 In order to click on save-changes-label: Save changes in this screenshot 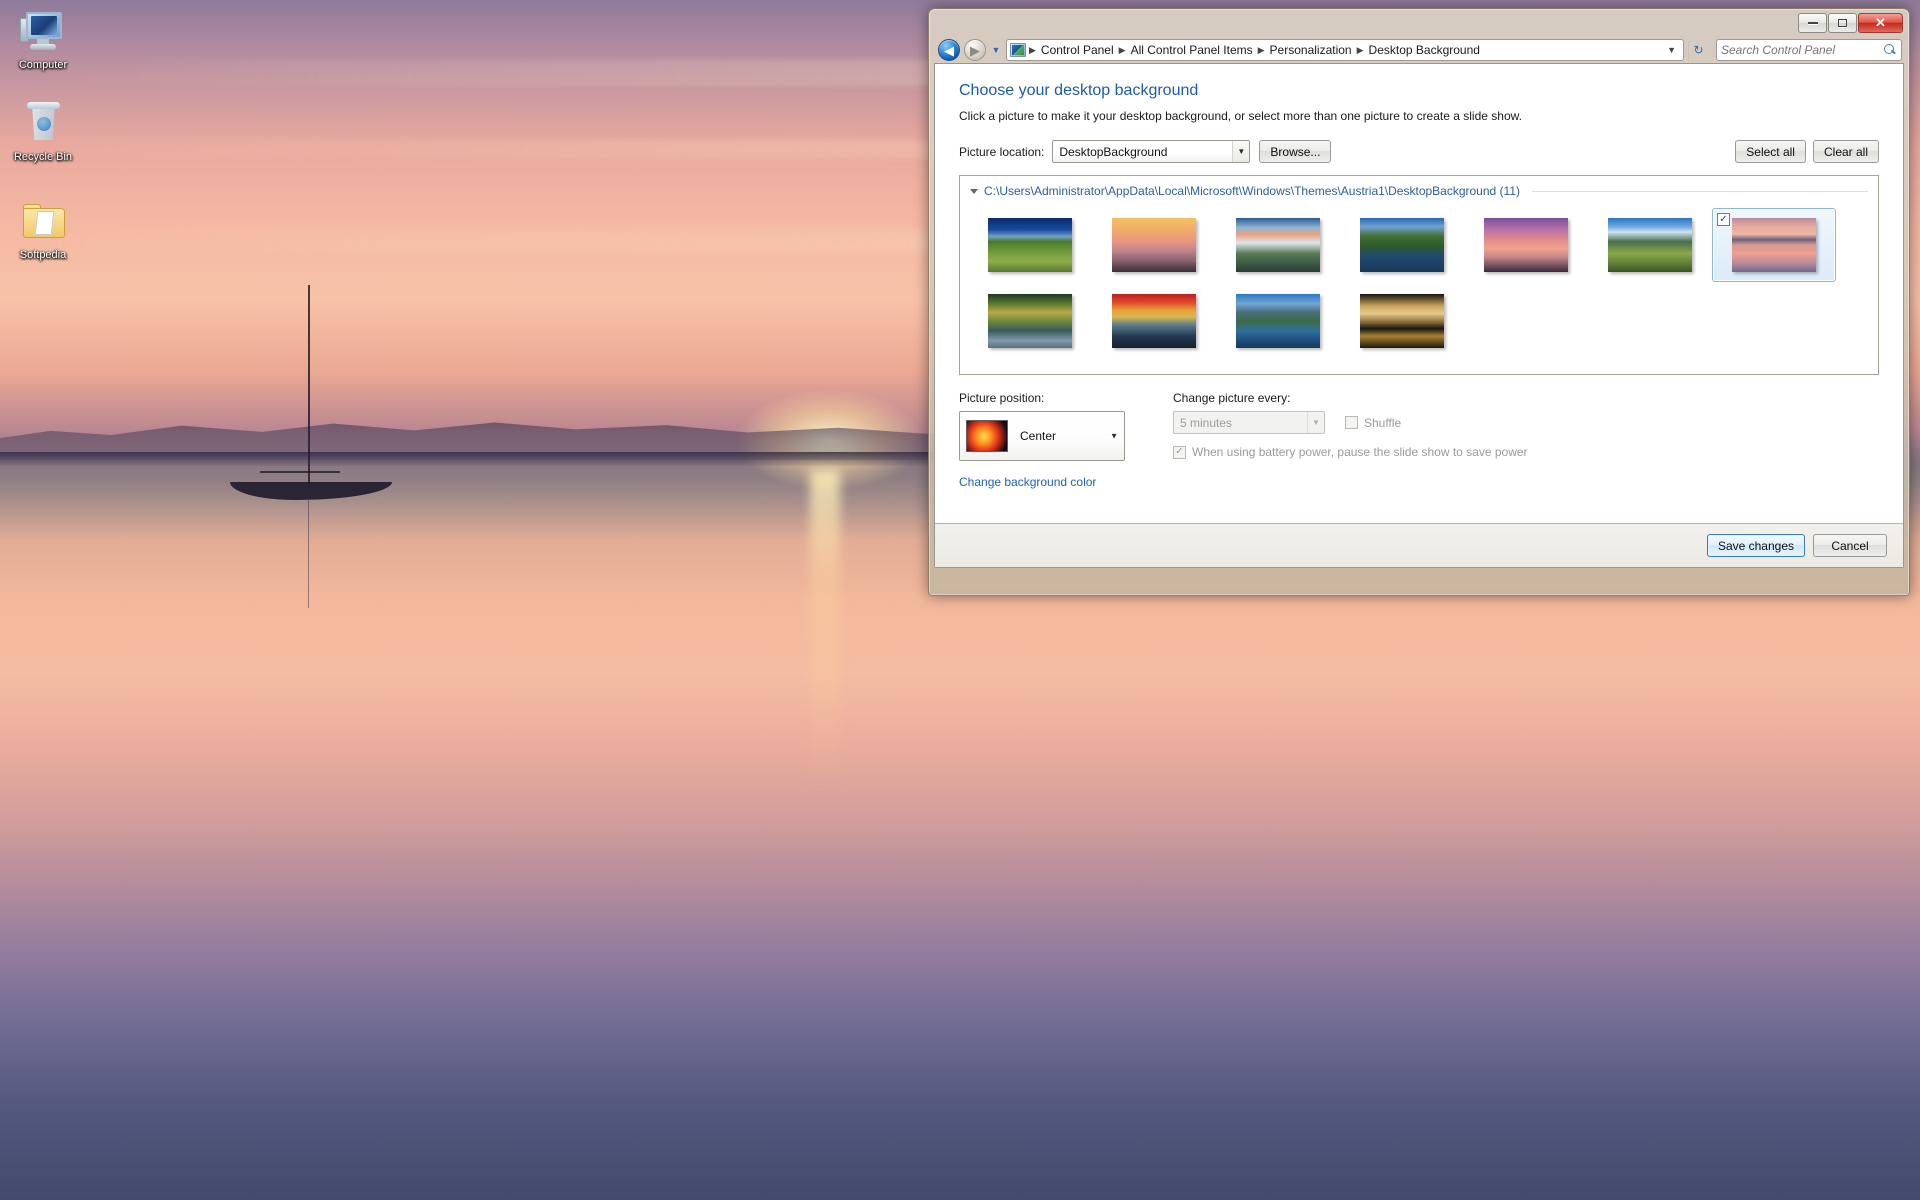, I will do `click(1755, 545)`.